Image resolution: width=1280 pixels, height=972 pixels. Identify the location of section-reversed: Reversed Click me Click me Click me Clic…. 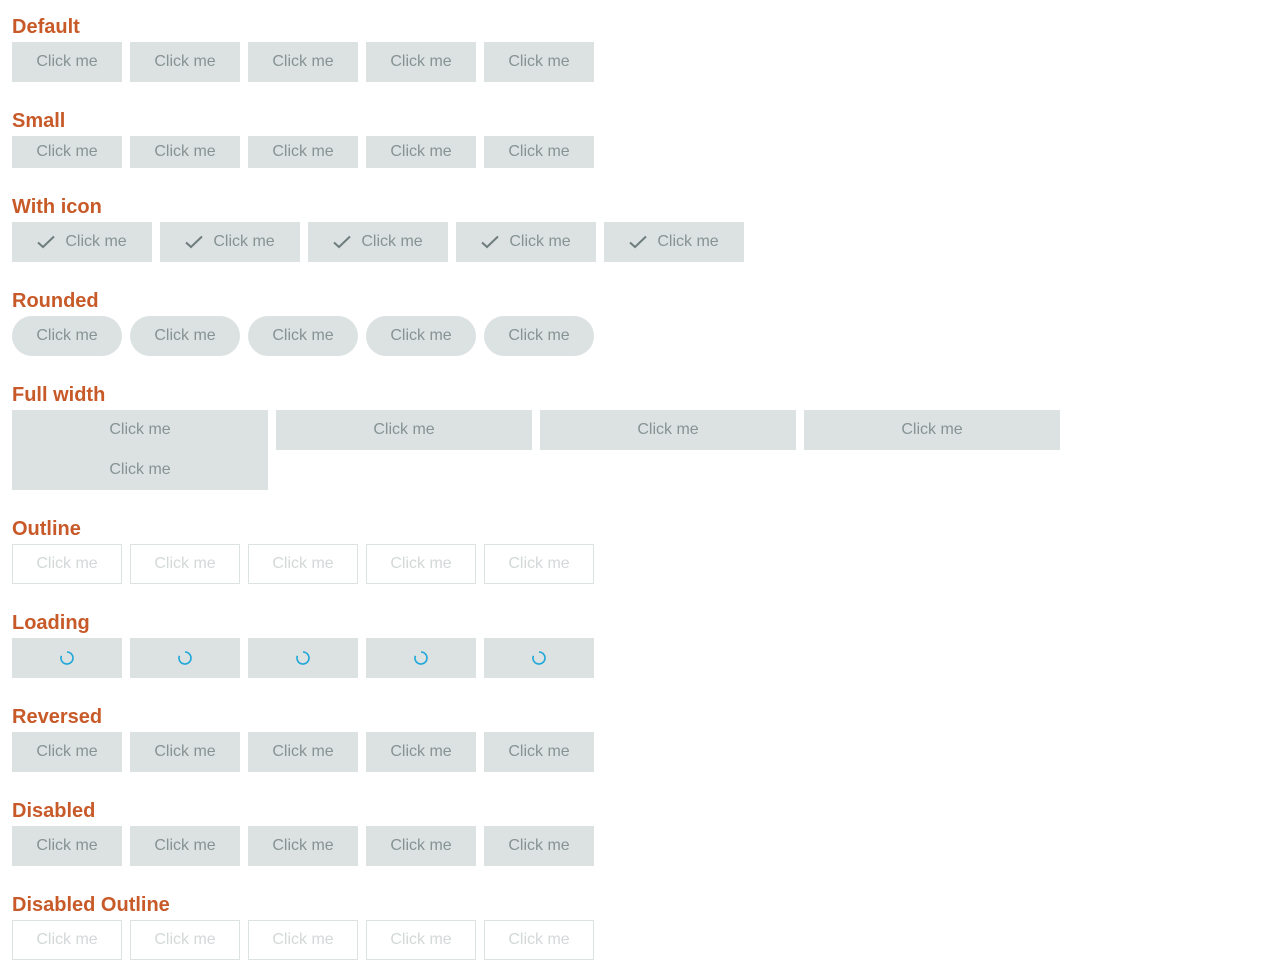
(640, 738).